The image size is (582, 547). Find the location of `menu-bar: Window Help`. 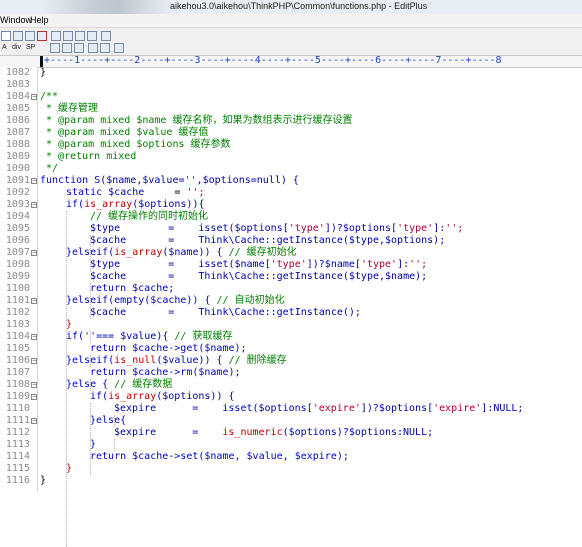

menu-bar: Window Help is located at coordinates (291, 21).